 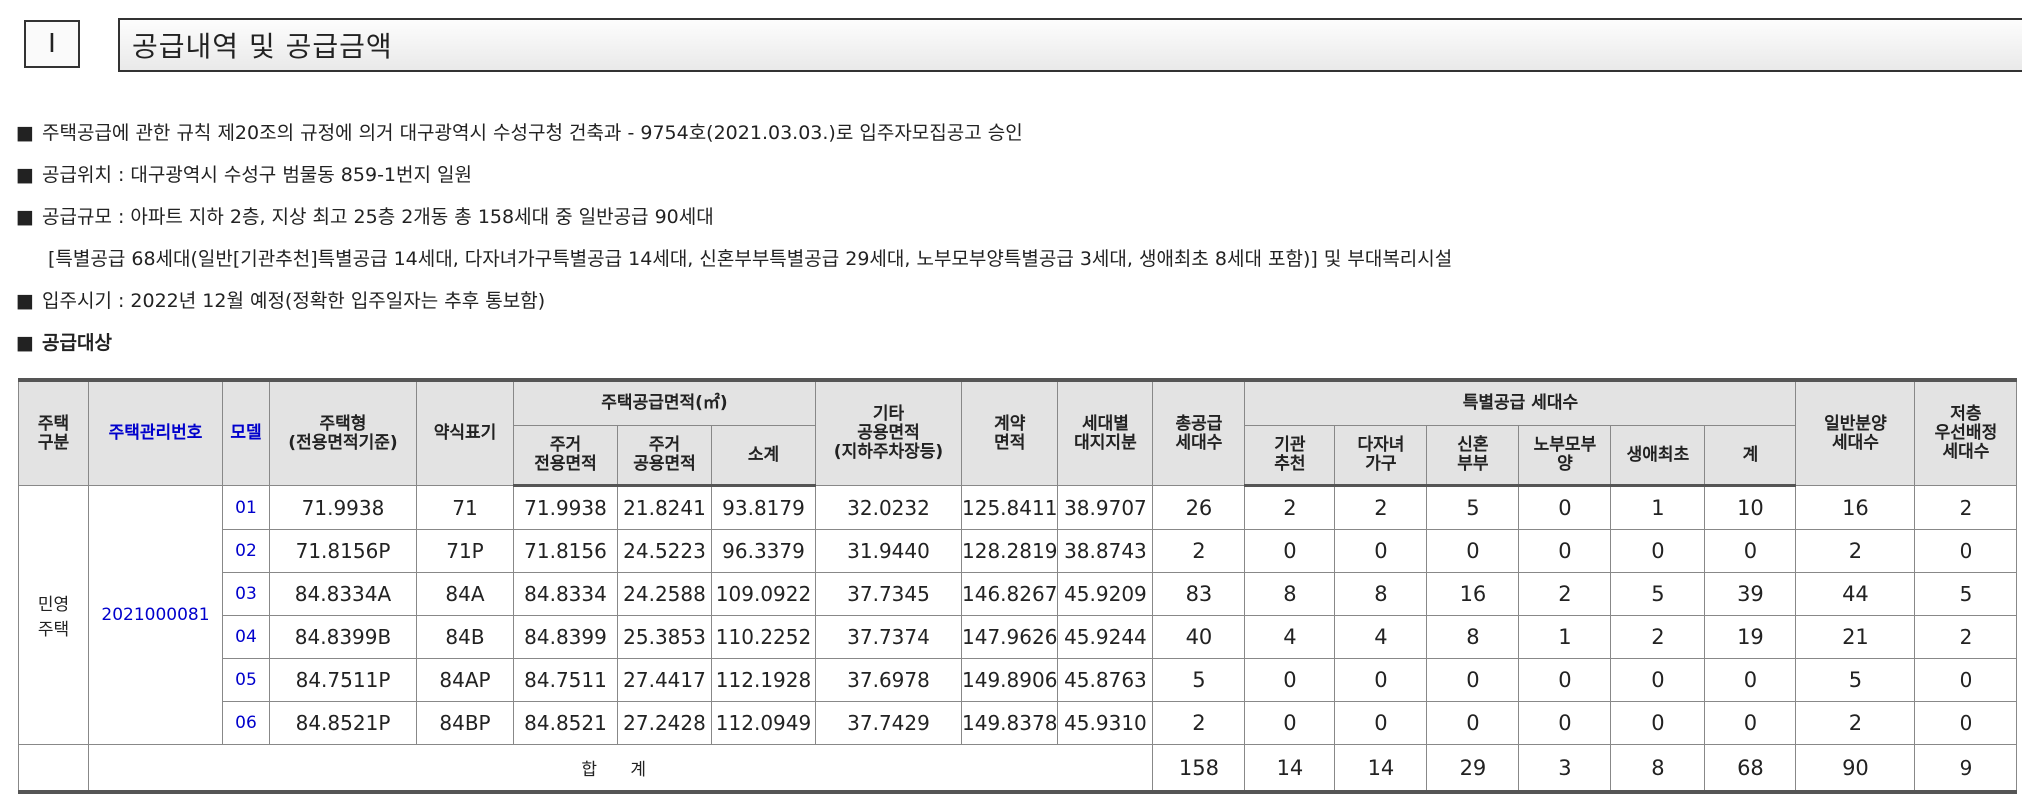 I want to click on general-cell: 16, so click(x=1855, y=507).